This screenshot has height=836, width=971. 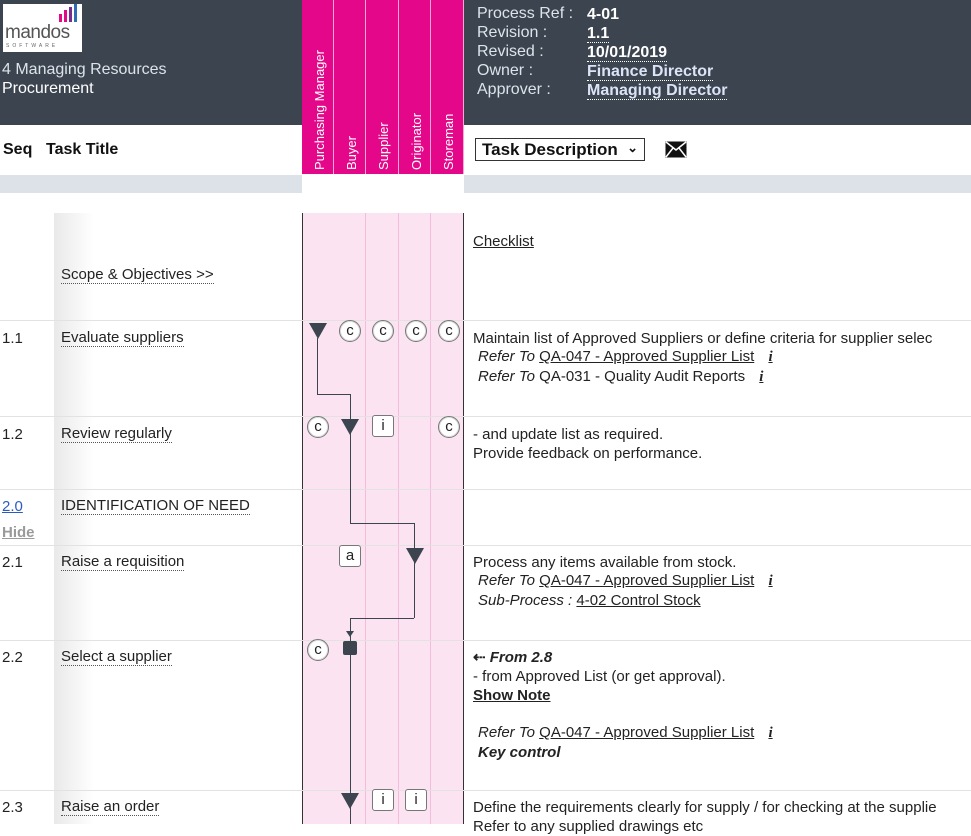 I want to click on task-description-select-value: Task Description, so click(x=550, y=149).